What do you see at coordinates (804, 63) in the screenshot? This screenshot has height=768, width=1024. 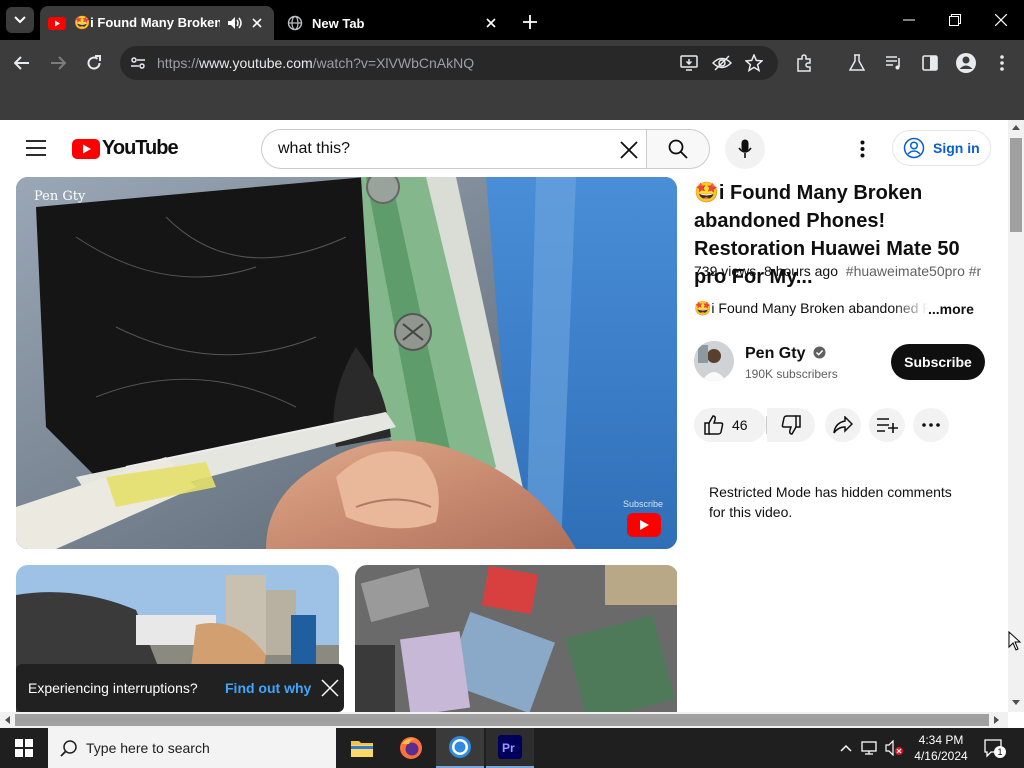 I see `extensions-button` at bounding box center [804, 63].